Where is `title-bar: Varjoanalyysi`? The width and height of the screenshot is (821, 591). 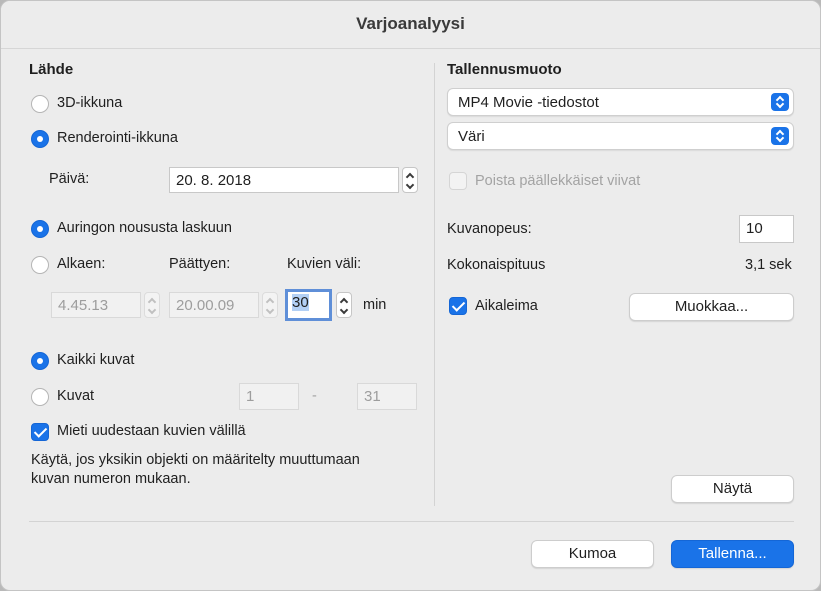
title-bar: Varjoanalyysi is located at coordinates (410, 25).